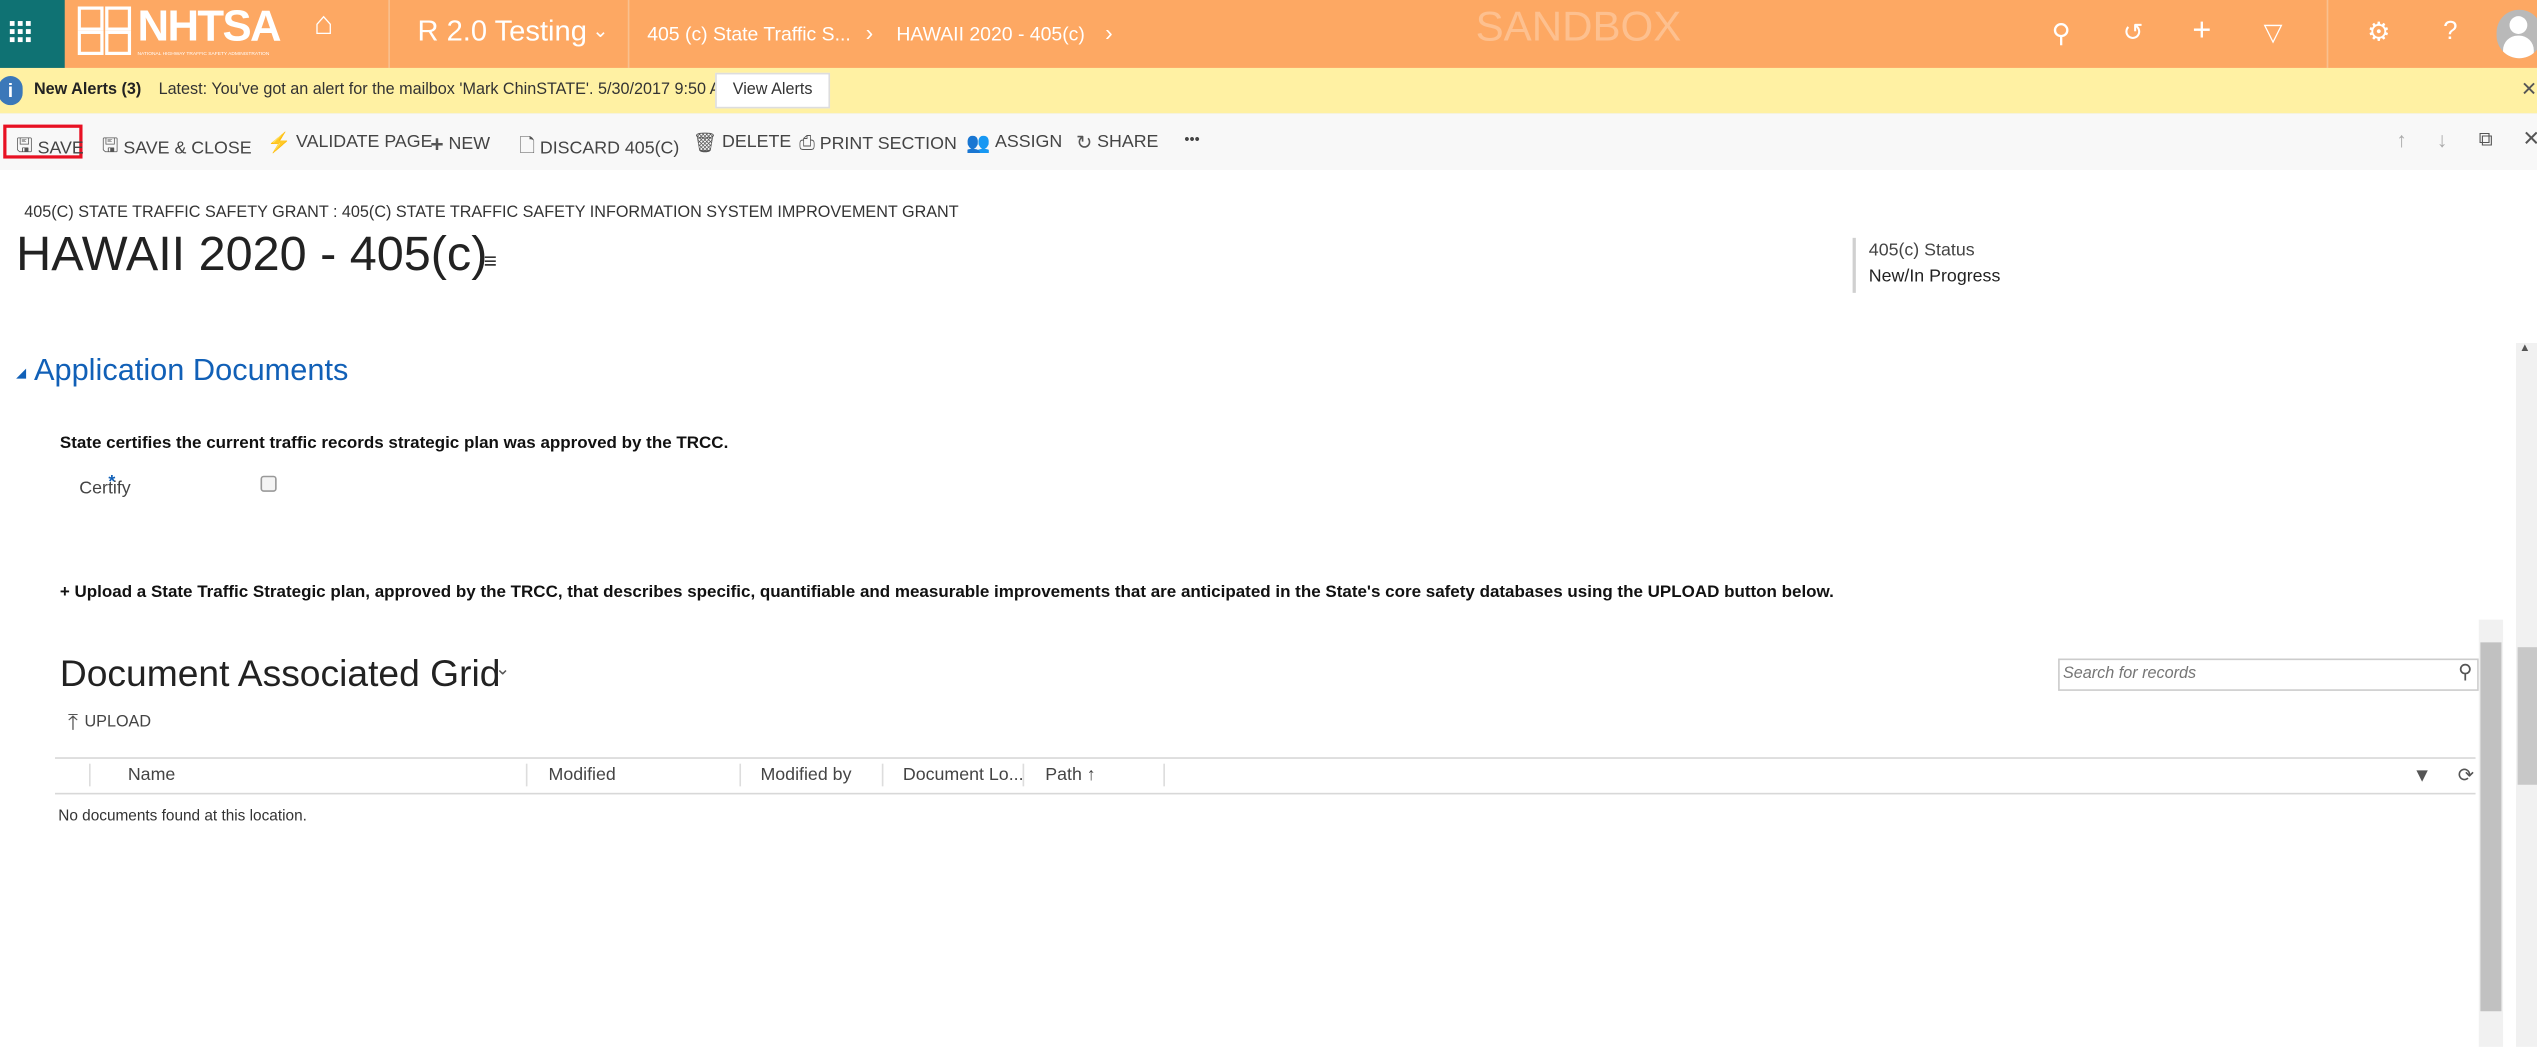 This screenshot has height=1047, width=2537. I want to click on gear-icon: ⚙, so click(2378, 32).